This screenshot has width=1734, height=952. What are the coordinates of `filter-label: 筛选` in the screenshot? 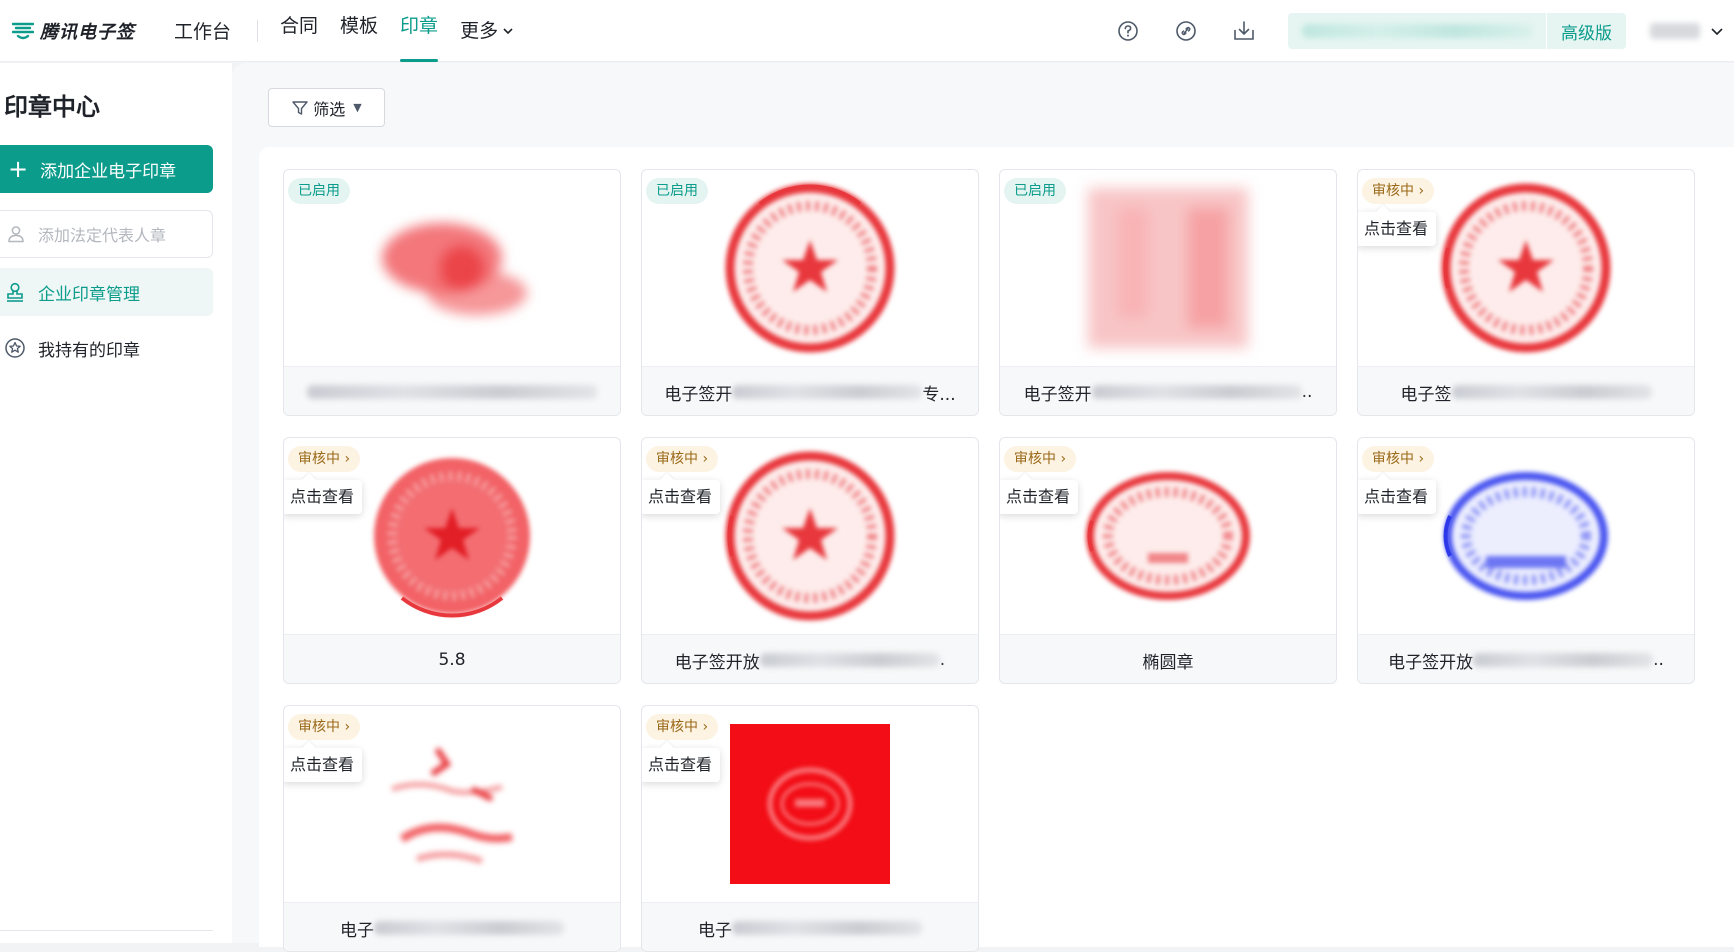 It's located at (329, 109).